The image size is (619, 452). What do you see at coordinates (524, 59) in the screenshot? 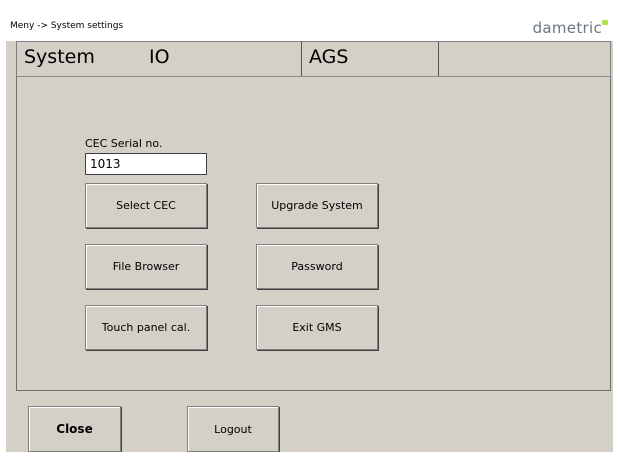
I see `tab-empty` at bounding box center [524, 59].